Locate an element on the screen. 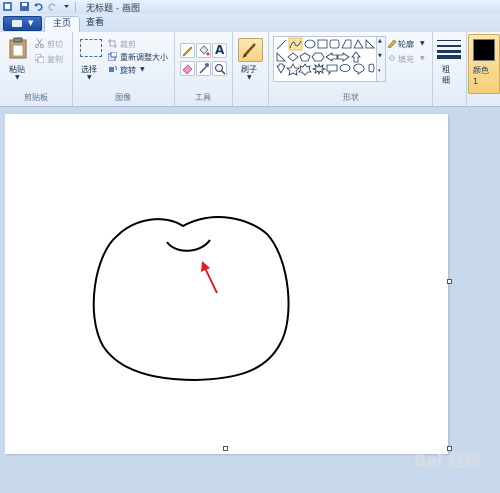 The image size is (500, 493). oval-shape-icon is located at coordinates (310, 44).